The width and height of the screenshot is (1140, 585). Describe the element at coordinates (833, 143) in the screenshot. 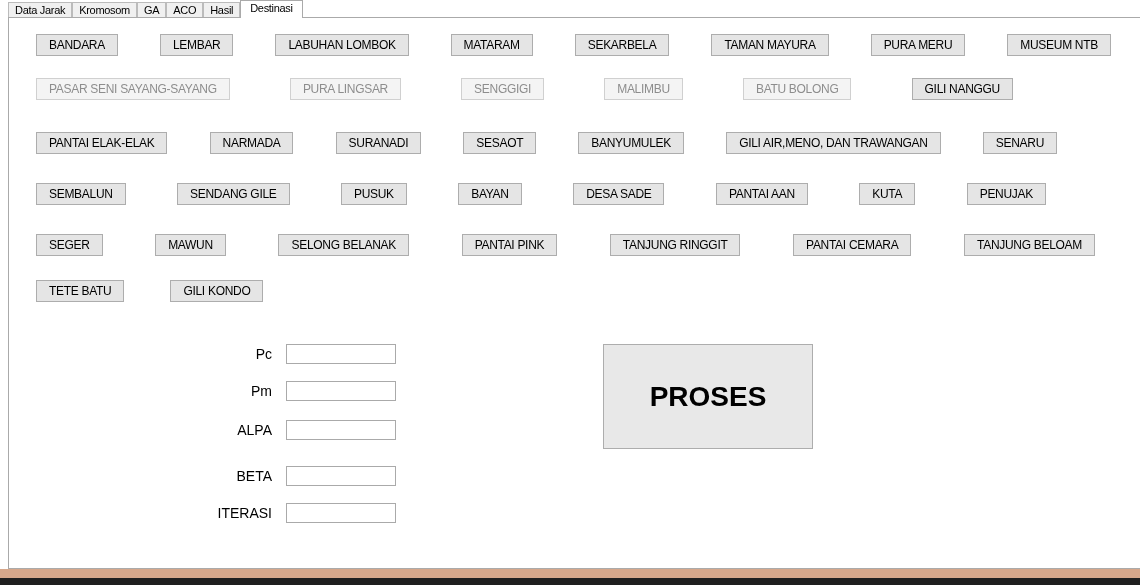

I see `destination-button: GILI AIR,MENO, DAN TRAWANGAN` at that location.